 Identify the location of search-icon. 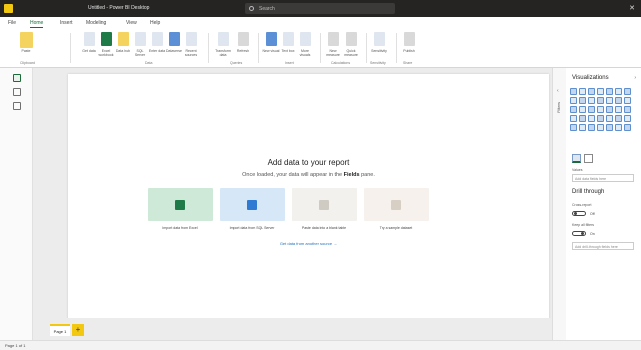
(251, 8).